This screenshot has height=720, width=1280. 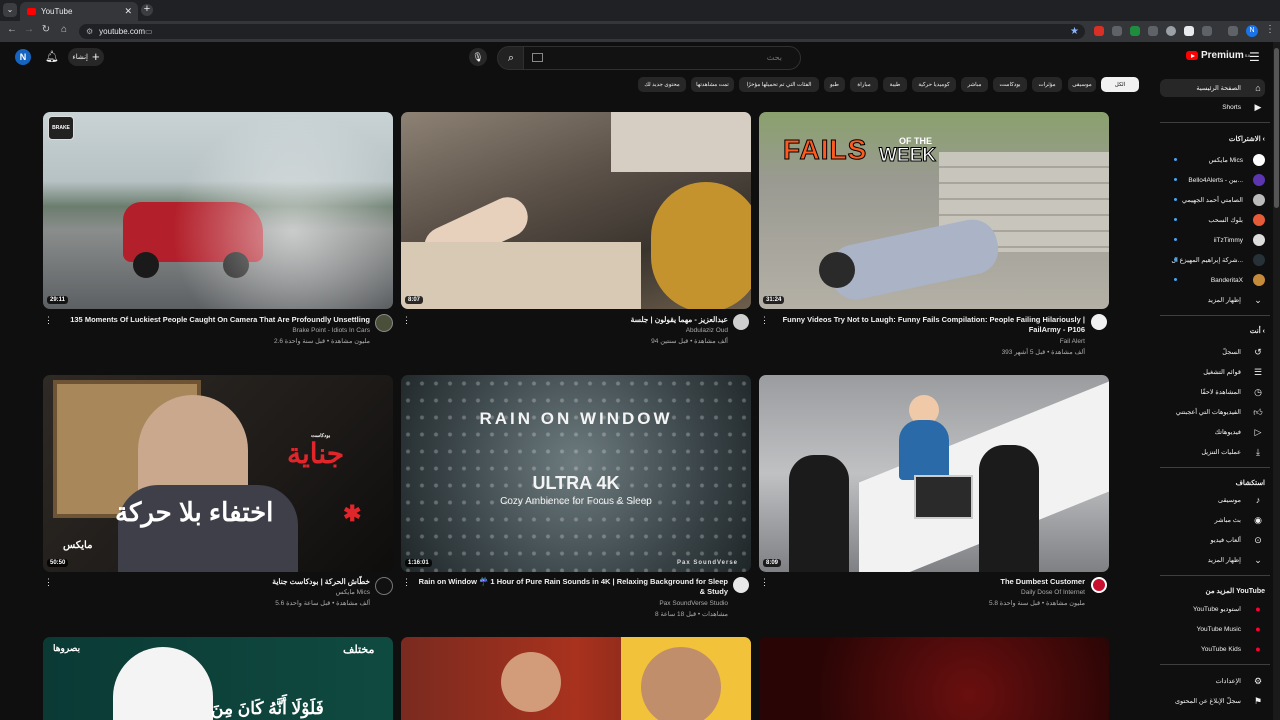 What do you see at coordinates (1212, 560) in the screenshot?
I see `sidebar-explore-more: إظهار المزيد ⌄` at bounding box center [1212, 560].